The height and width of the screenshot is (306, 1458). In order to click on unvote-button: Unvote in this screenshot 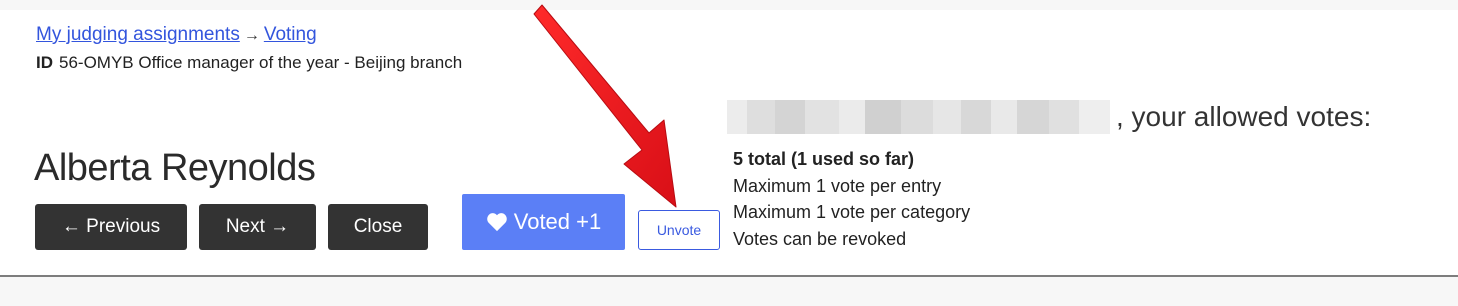, I will do `click(679, 230)`.